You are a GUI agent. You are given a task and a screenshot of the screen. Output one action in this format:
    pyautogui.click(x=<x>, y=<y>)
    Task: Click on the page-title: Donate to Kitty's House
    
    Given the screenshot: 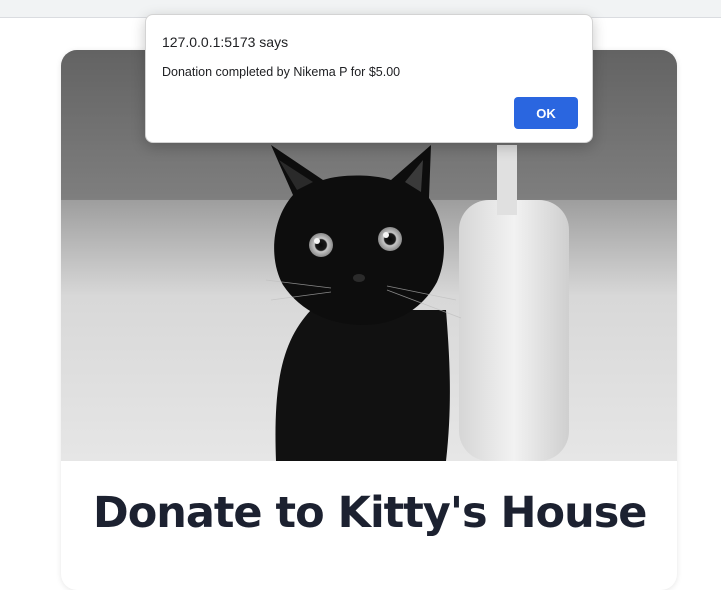 What is the action you would take?
    pyautogui.click(x=370, y=513)
    